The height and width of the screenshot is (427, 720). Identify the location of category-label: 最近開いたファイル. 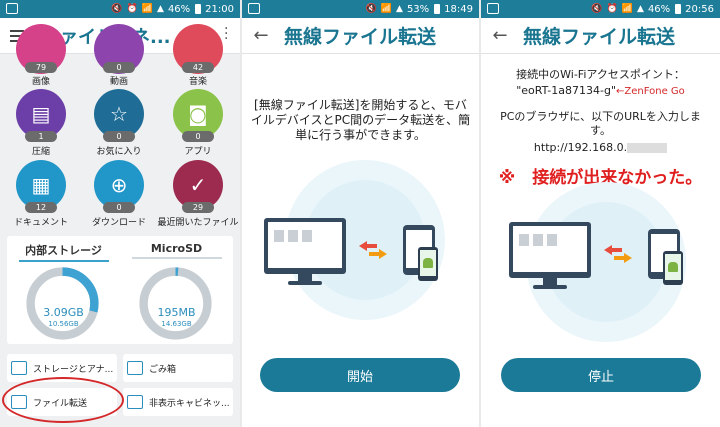
(198, 223).